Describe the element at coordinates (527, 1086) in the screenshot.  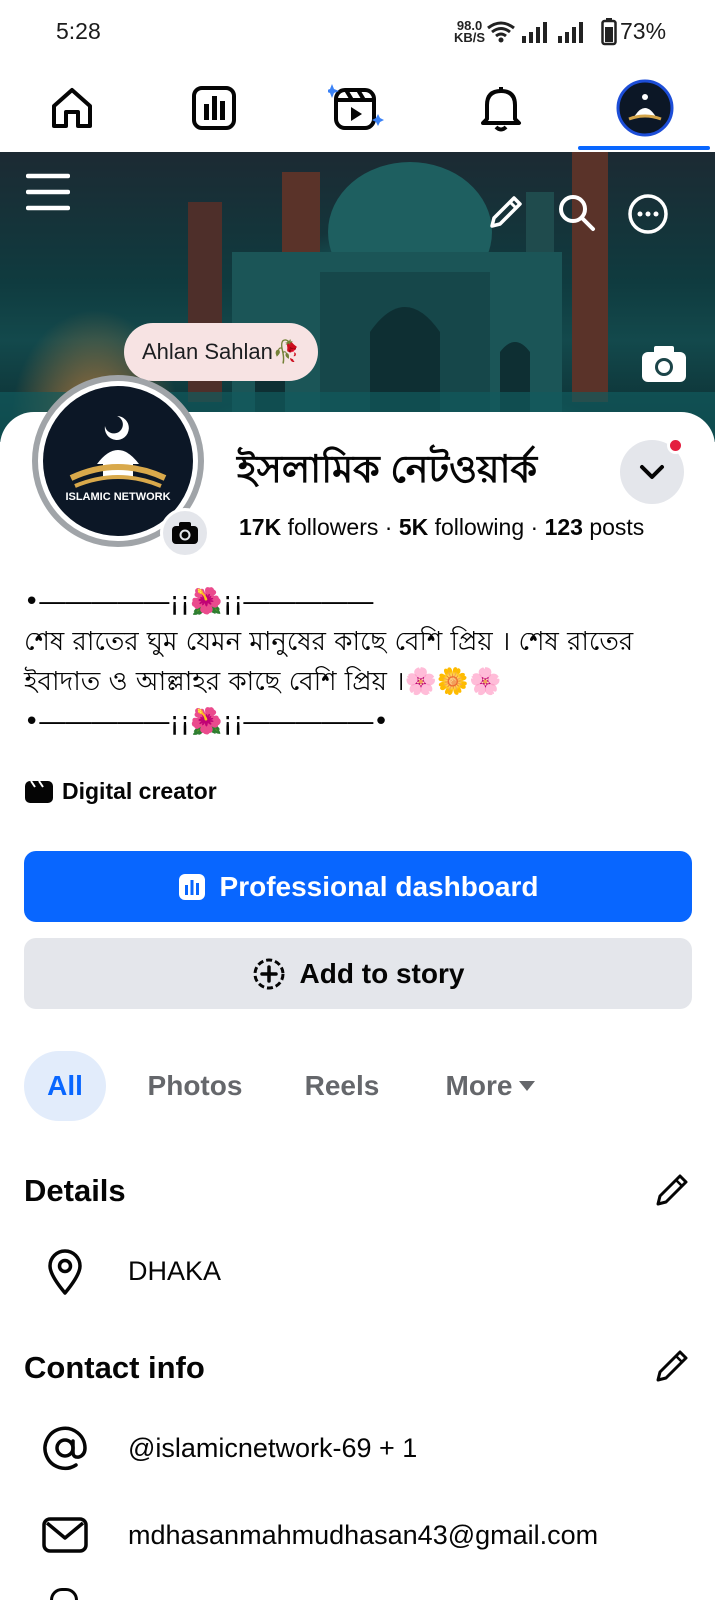
I see `caret-down-icon` at that location.